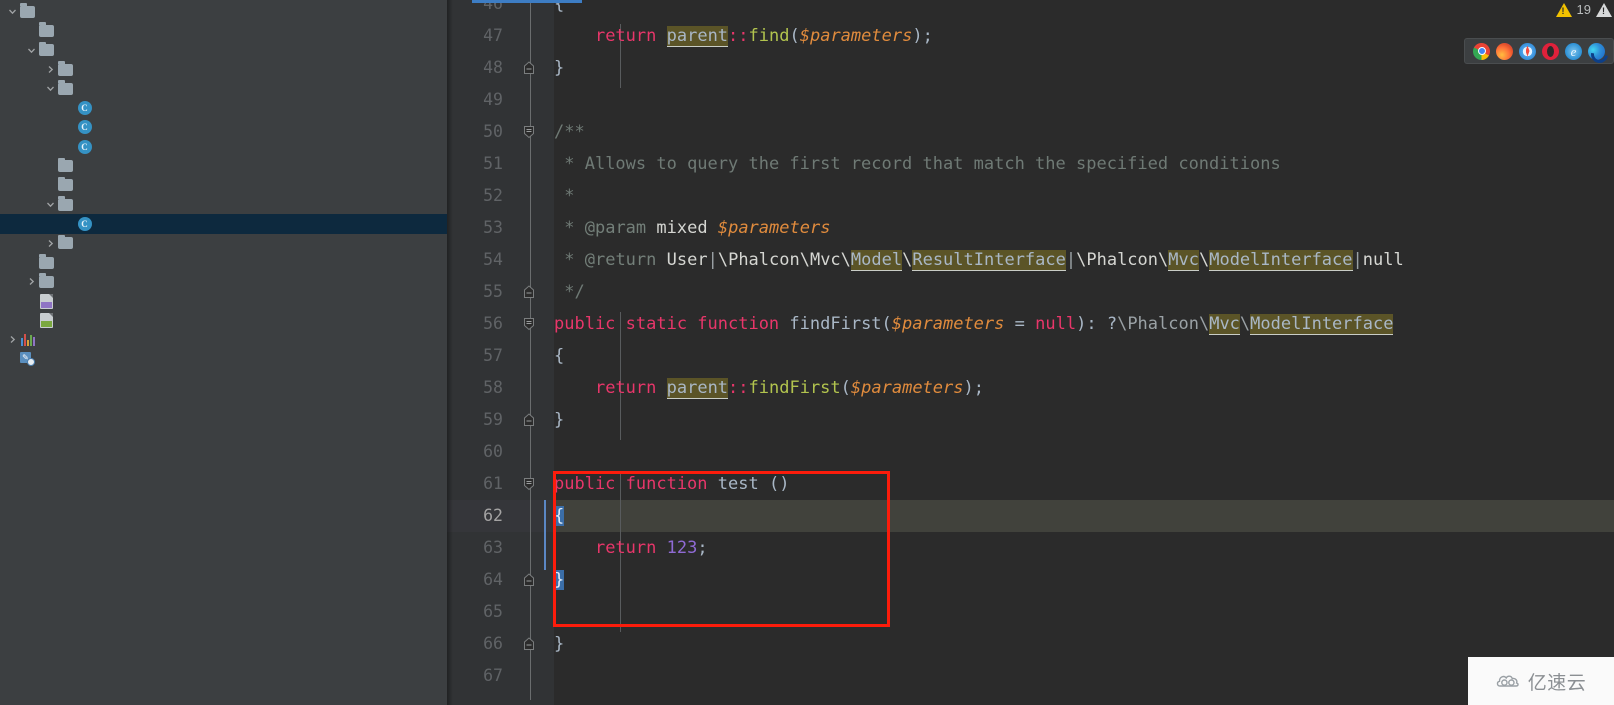 This screenshot has width=1614, height=705. I want to click on tree-item-public, so click(223, 281).